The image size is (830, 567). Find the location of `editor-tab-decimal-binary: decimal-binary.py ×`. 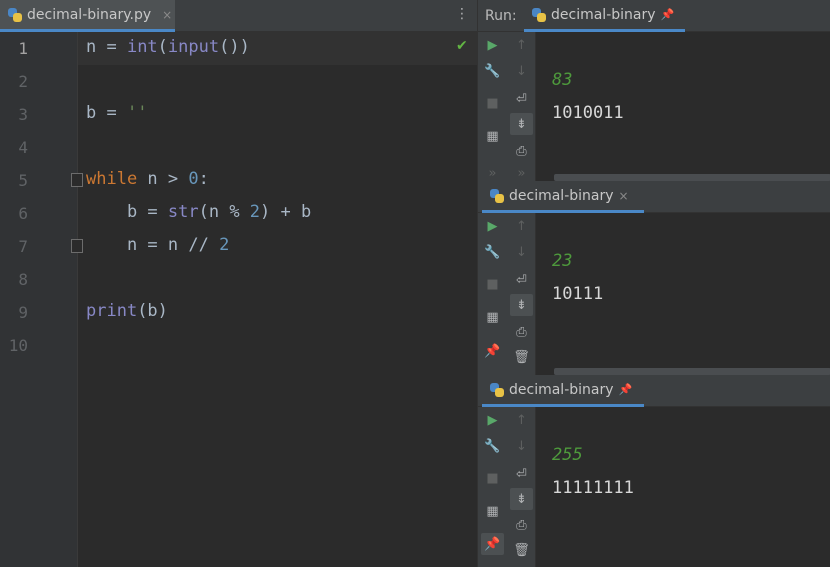

editor-tab-decimal-binary: decimal-binary.py × is located at coordinates (87, 16).